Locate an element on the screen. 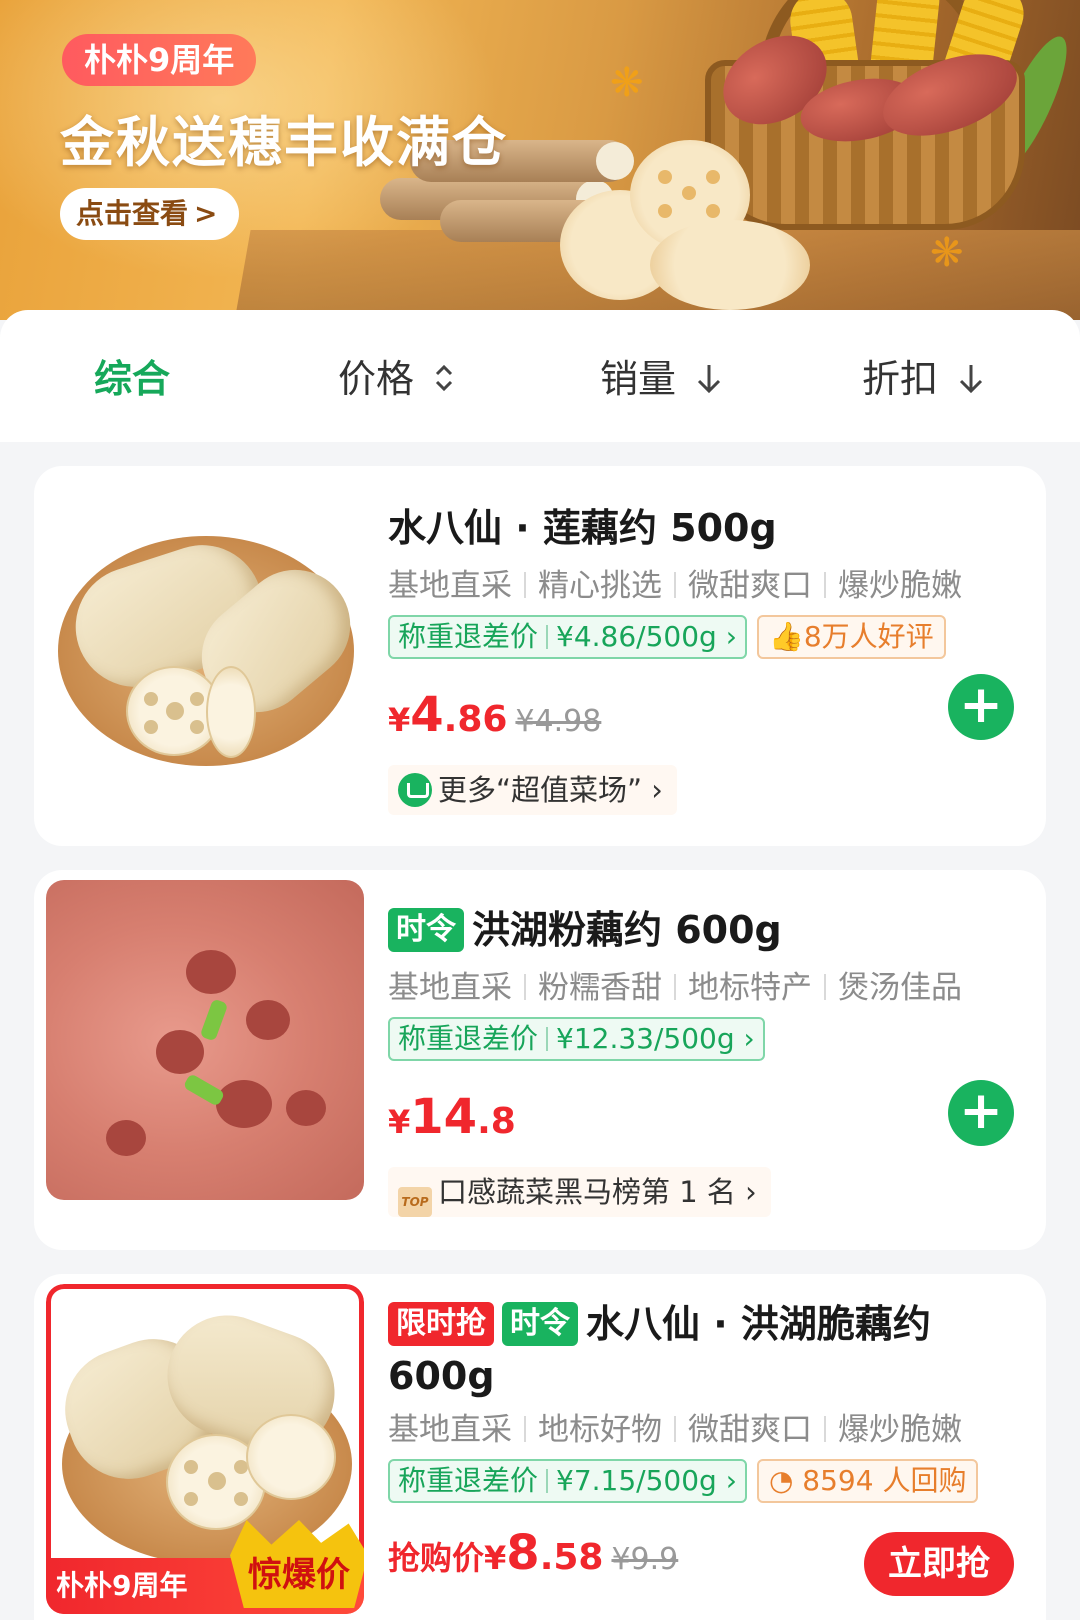 This screenshot has width=1080, height=1620. repurchase-chip: ◔ 8594 人回购 is located at coordinates (867, 1481).